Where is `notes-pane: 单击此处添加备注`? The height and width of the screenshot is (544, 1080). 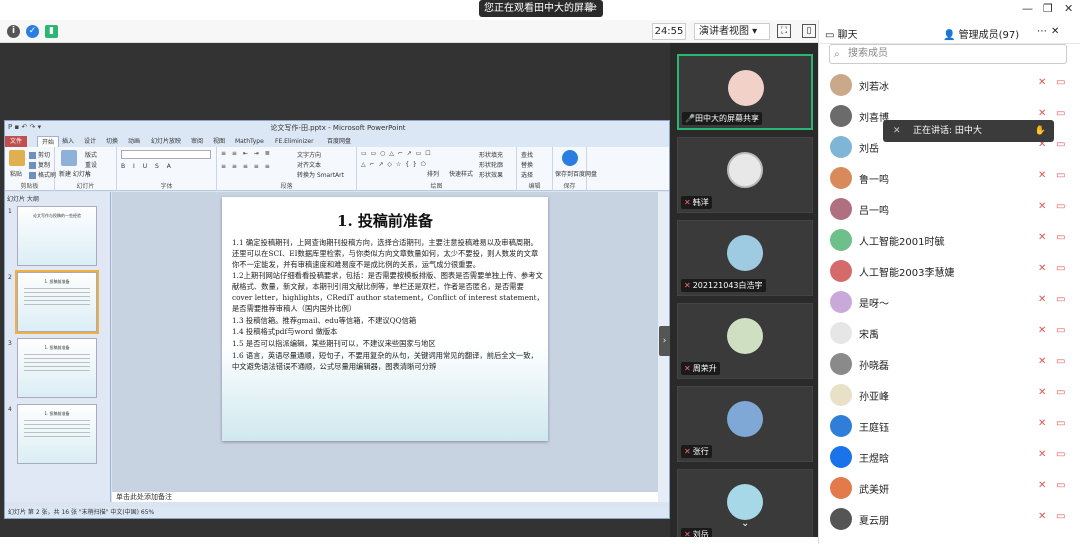
notes-pane: 单击此处添加备注 is located at coordinates (385, 497).